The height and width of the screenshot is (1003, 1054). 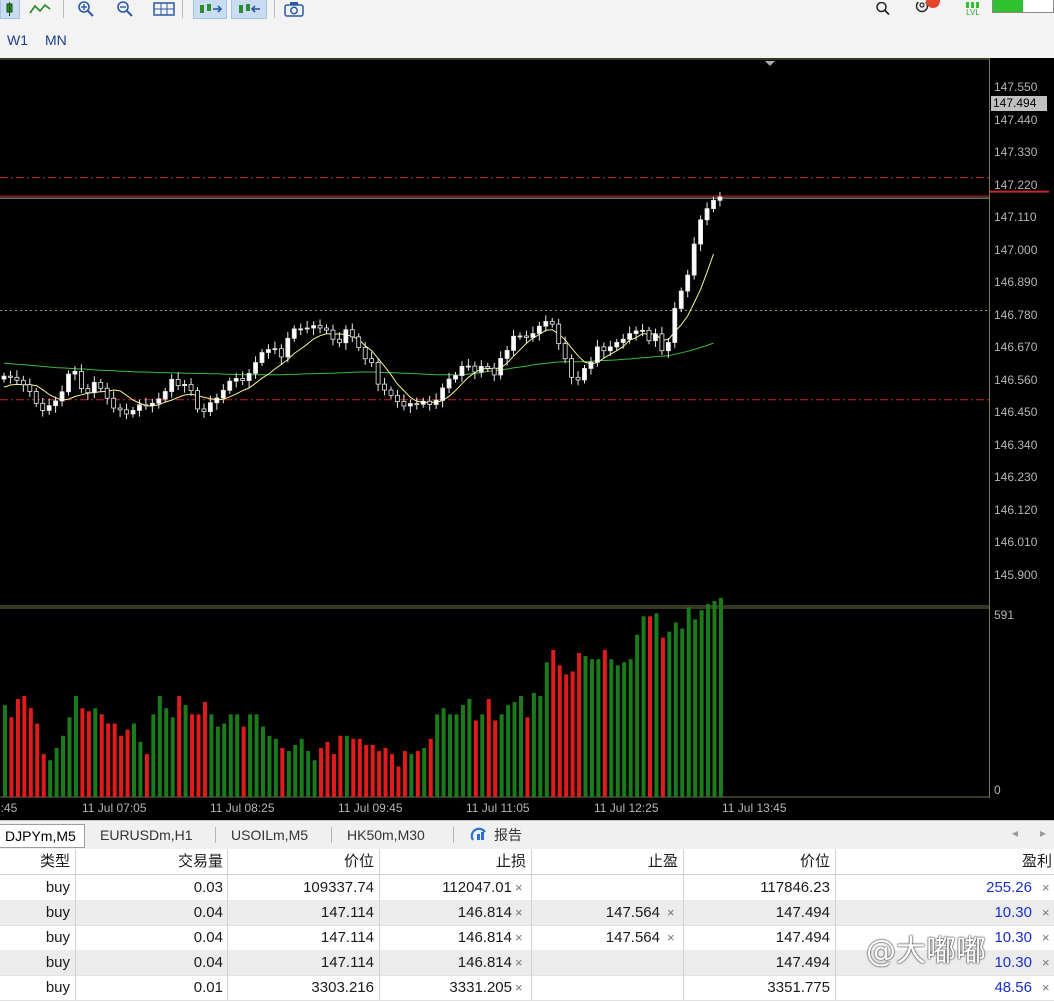 What do you see at coordinates (301, 861) in the screenshot?
I see `header-open-price: 价位` at bounding box center [301, 861].